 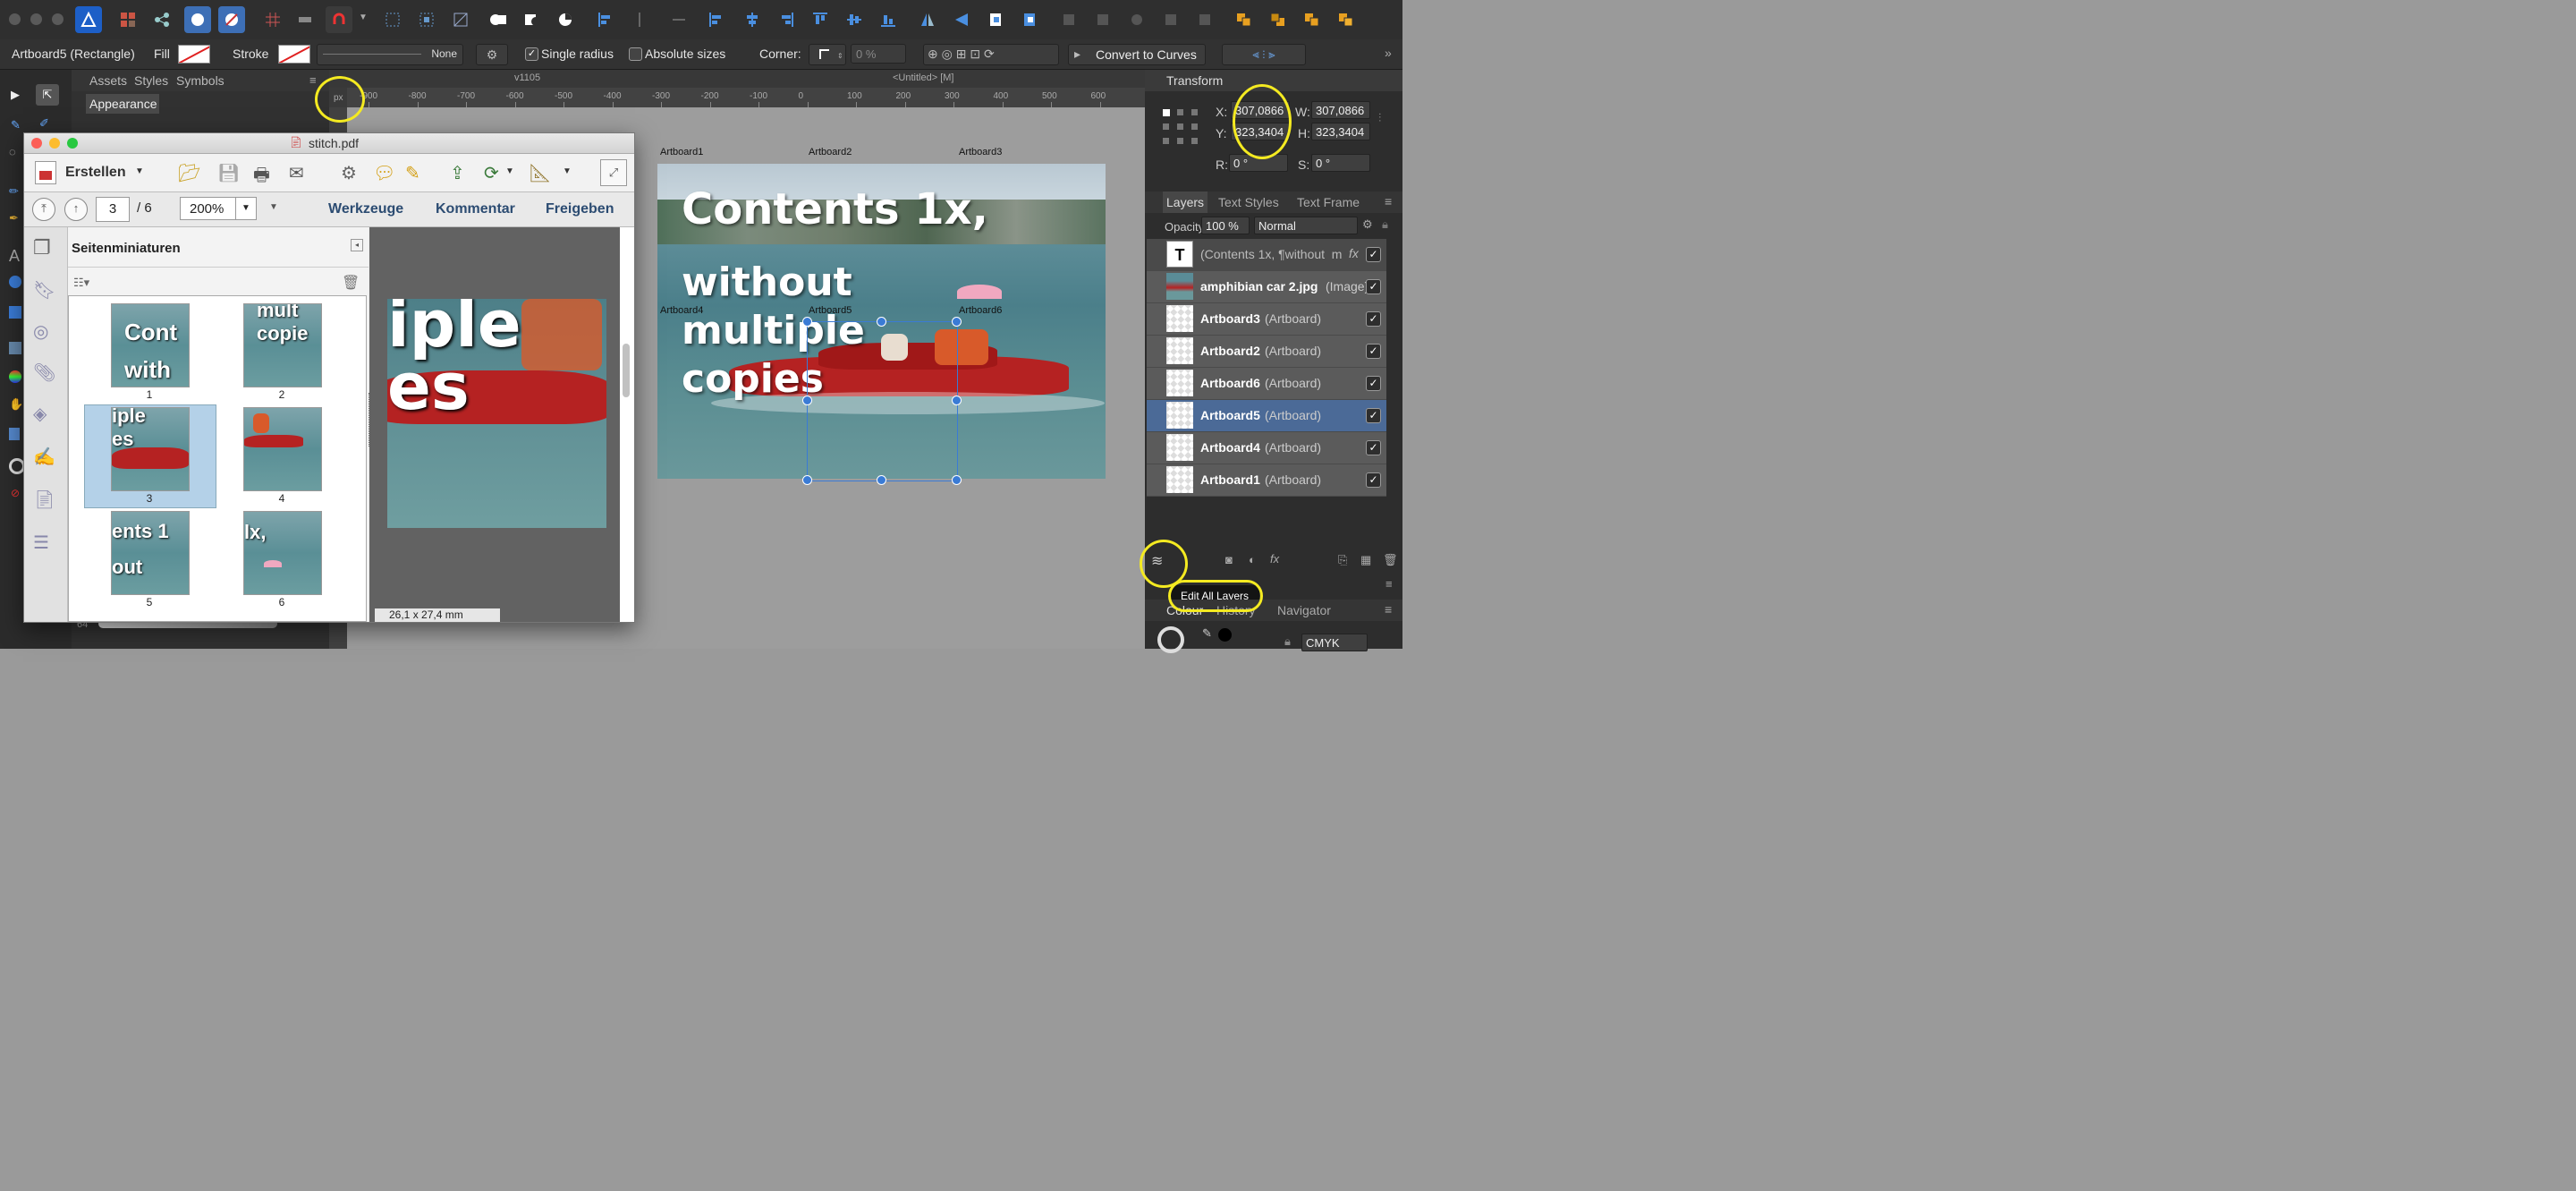 I want to click on stroke-swatch, so click(x=294, y=54).